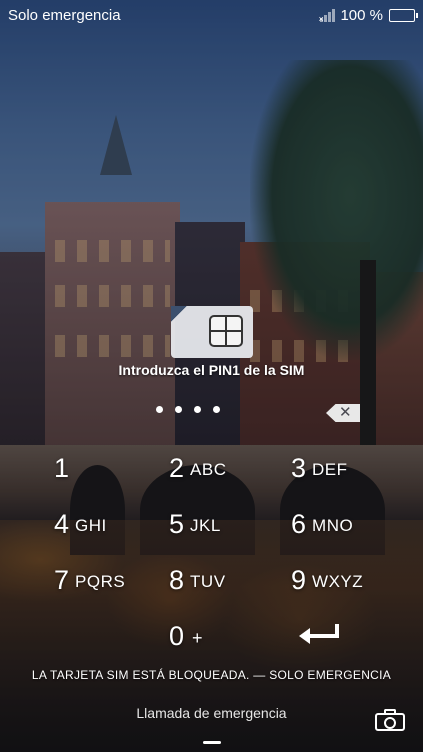  Describe the element at coordinates (351, 524) in the screenshot. I see `key-6: 6 MNO` at that location.